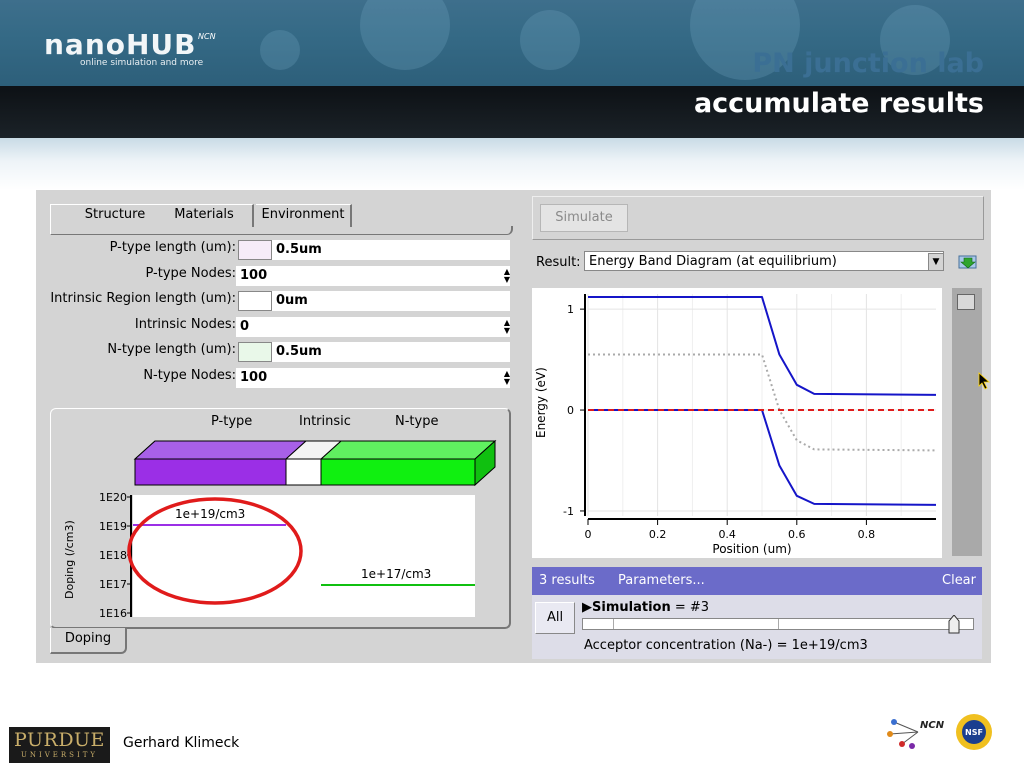  I want to click on field-label: N-type Nodes:, so click(189, 375).